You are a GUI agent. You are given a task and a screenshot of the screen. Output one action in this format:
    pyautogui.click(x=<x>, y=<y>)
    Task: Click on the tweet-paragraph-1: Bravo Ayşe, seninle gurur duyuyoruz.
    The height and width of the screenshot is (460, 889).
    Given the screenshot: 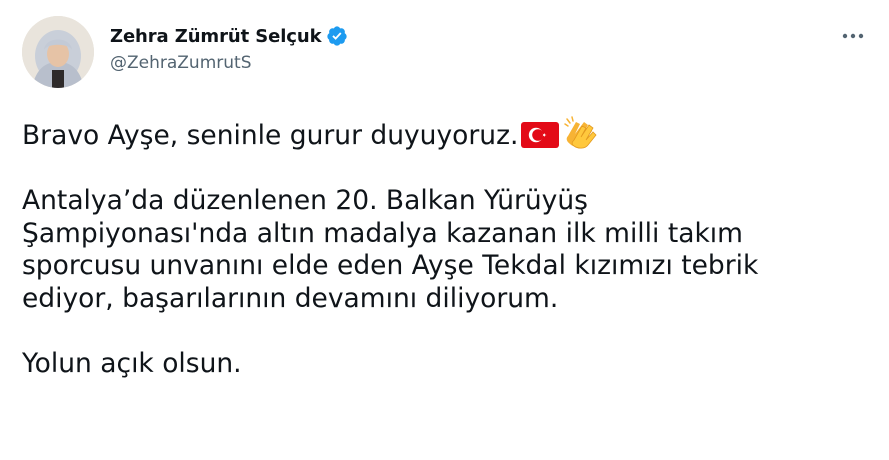 What is the action you would take?
    pyautogui.click(x=452, y=134)
    